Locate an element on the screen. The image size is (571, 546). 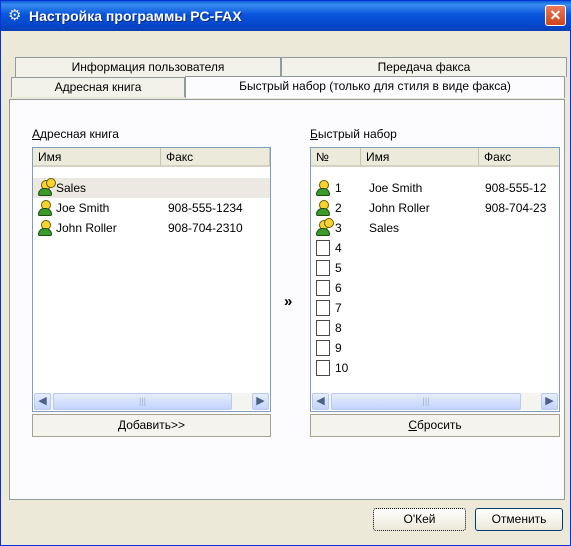
list-item: John Roller 908-704-2310 is located at coordinates (151, 228).